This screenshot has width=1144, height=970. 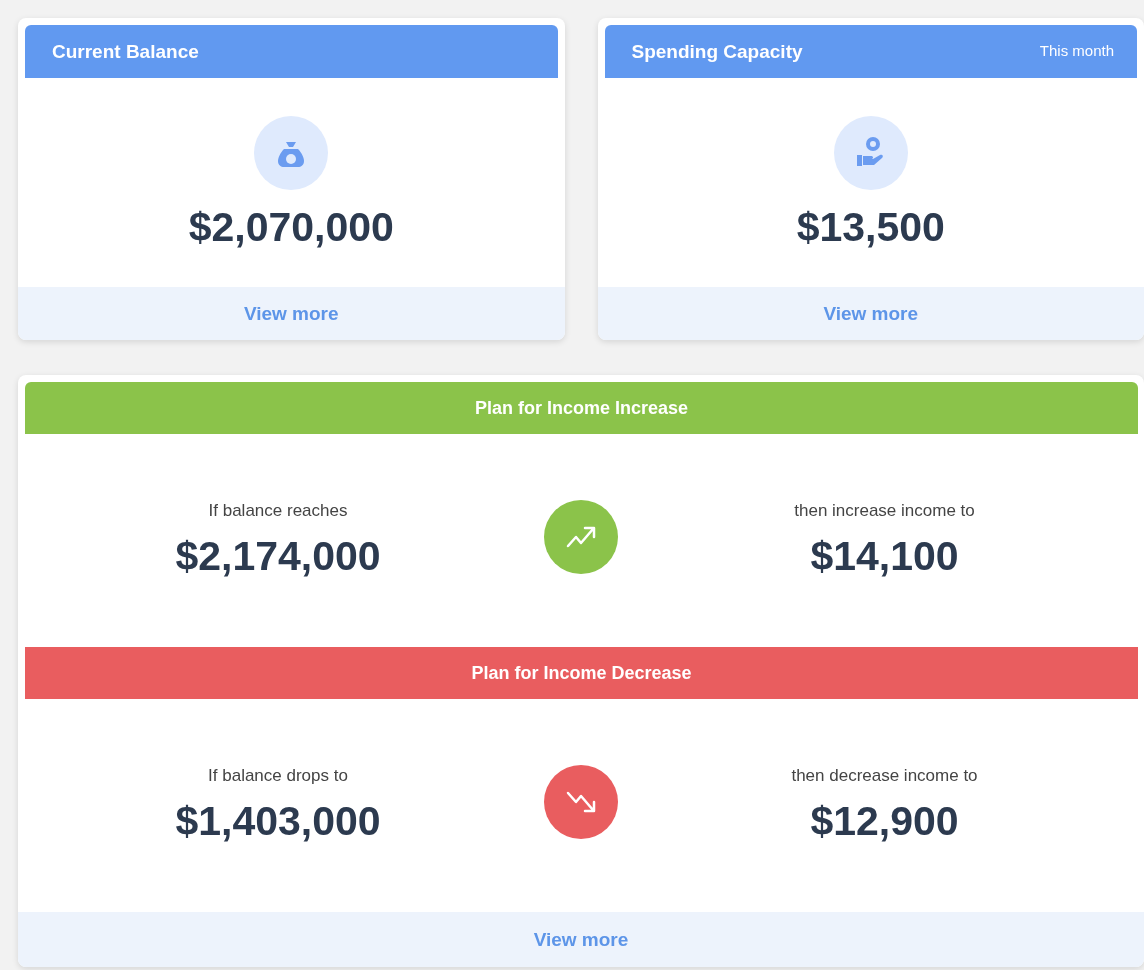 What do you see at coordinates (884, 821) in the screenshot?
I see `amount-value: $12,900` at bounding box center [884, 821].